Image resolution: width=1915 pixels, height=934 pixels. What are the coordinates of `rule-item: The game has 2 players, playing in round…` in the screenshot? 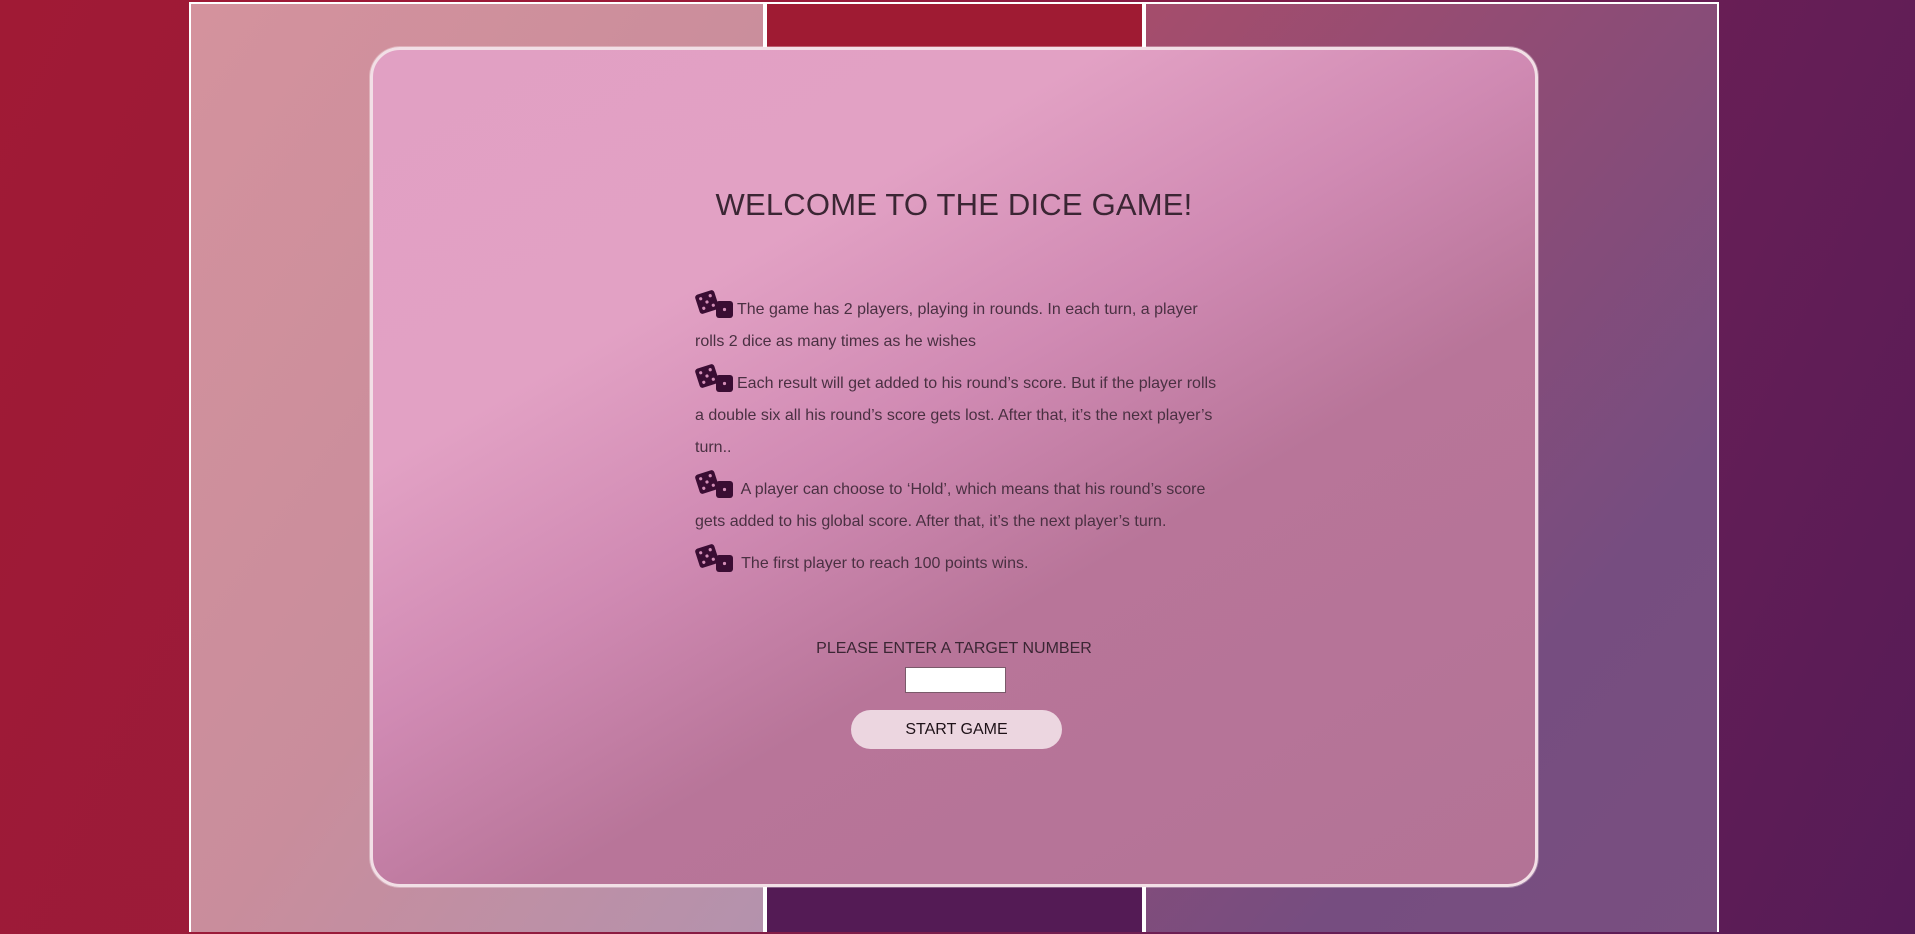 It's located at (959, 324).